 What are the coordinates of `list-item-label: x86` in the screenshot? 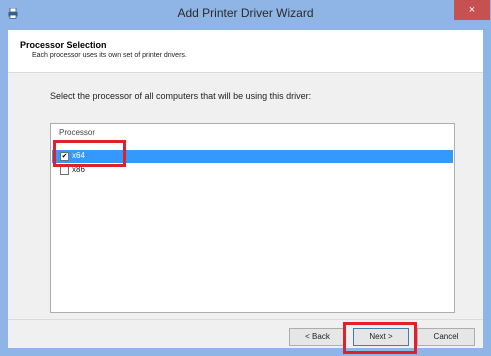 It's located at (78, 169).